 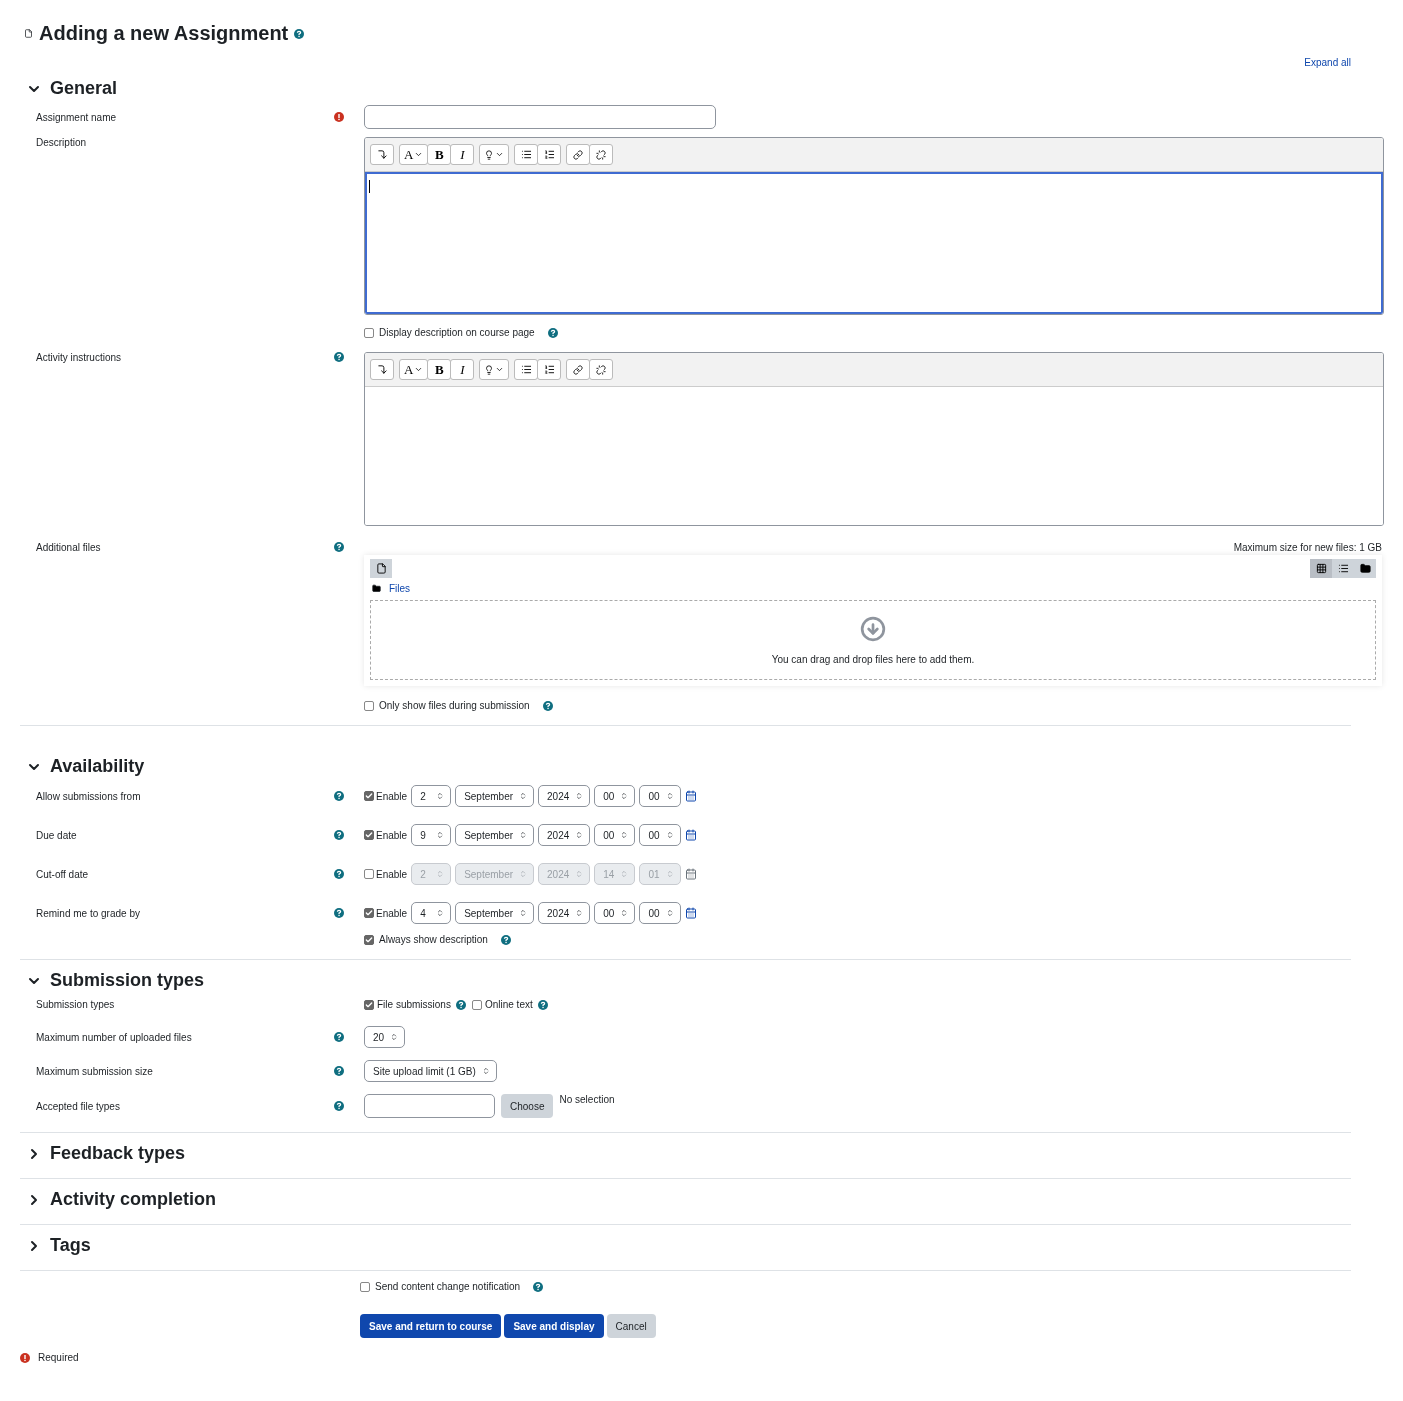 What do you see at coordinates (84, 88) in the screenshot?
I see `section-heading: General` at bounding box center [84, 88].